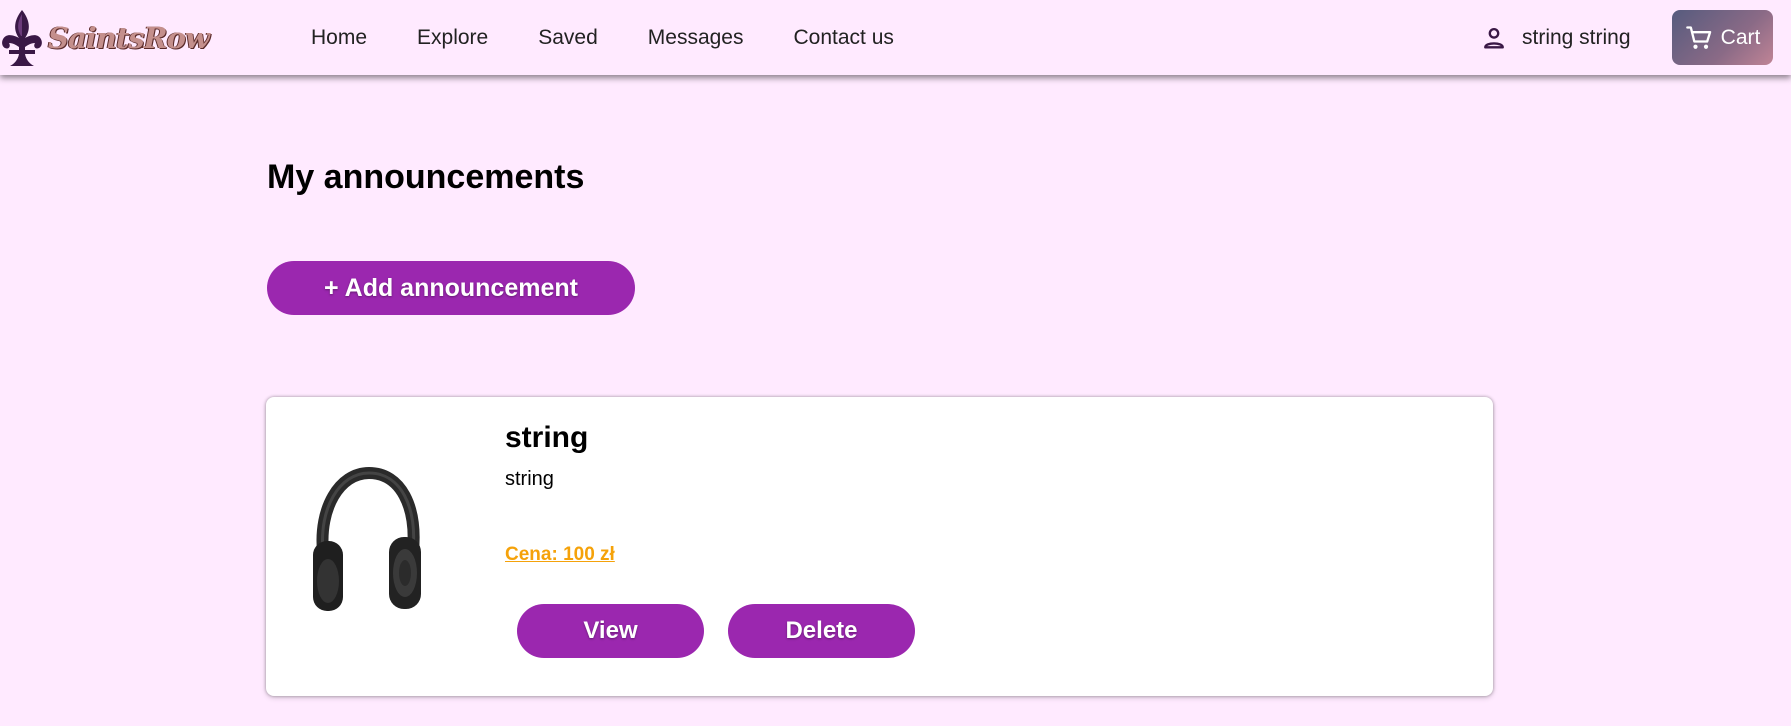 The width and height of the screenshot is (1791, 726). I want to click on nav-contact-us: Contact us, so click(844, 38).